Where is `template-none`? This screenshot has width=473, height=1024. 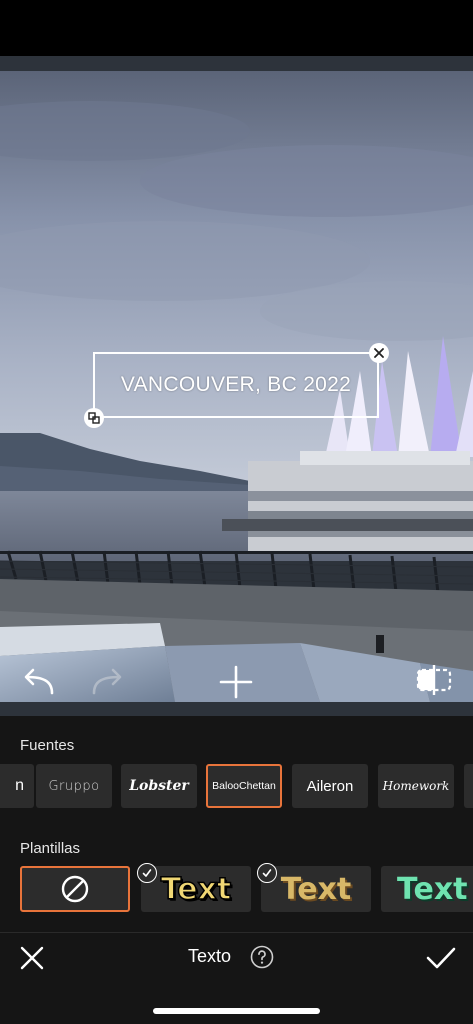
template-none is located at coordinates (75, 889).